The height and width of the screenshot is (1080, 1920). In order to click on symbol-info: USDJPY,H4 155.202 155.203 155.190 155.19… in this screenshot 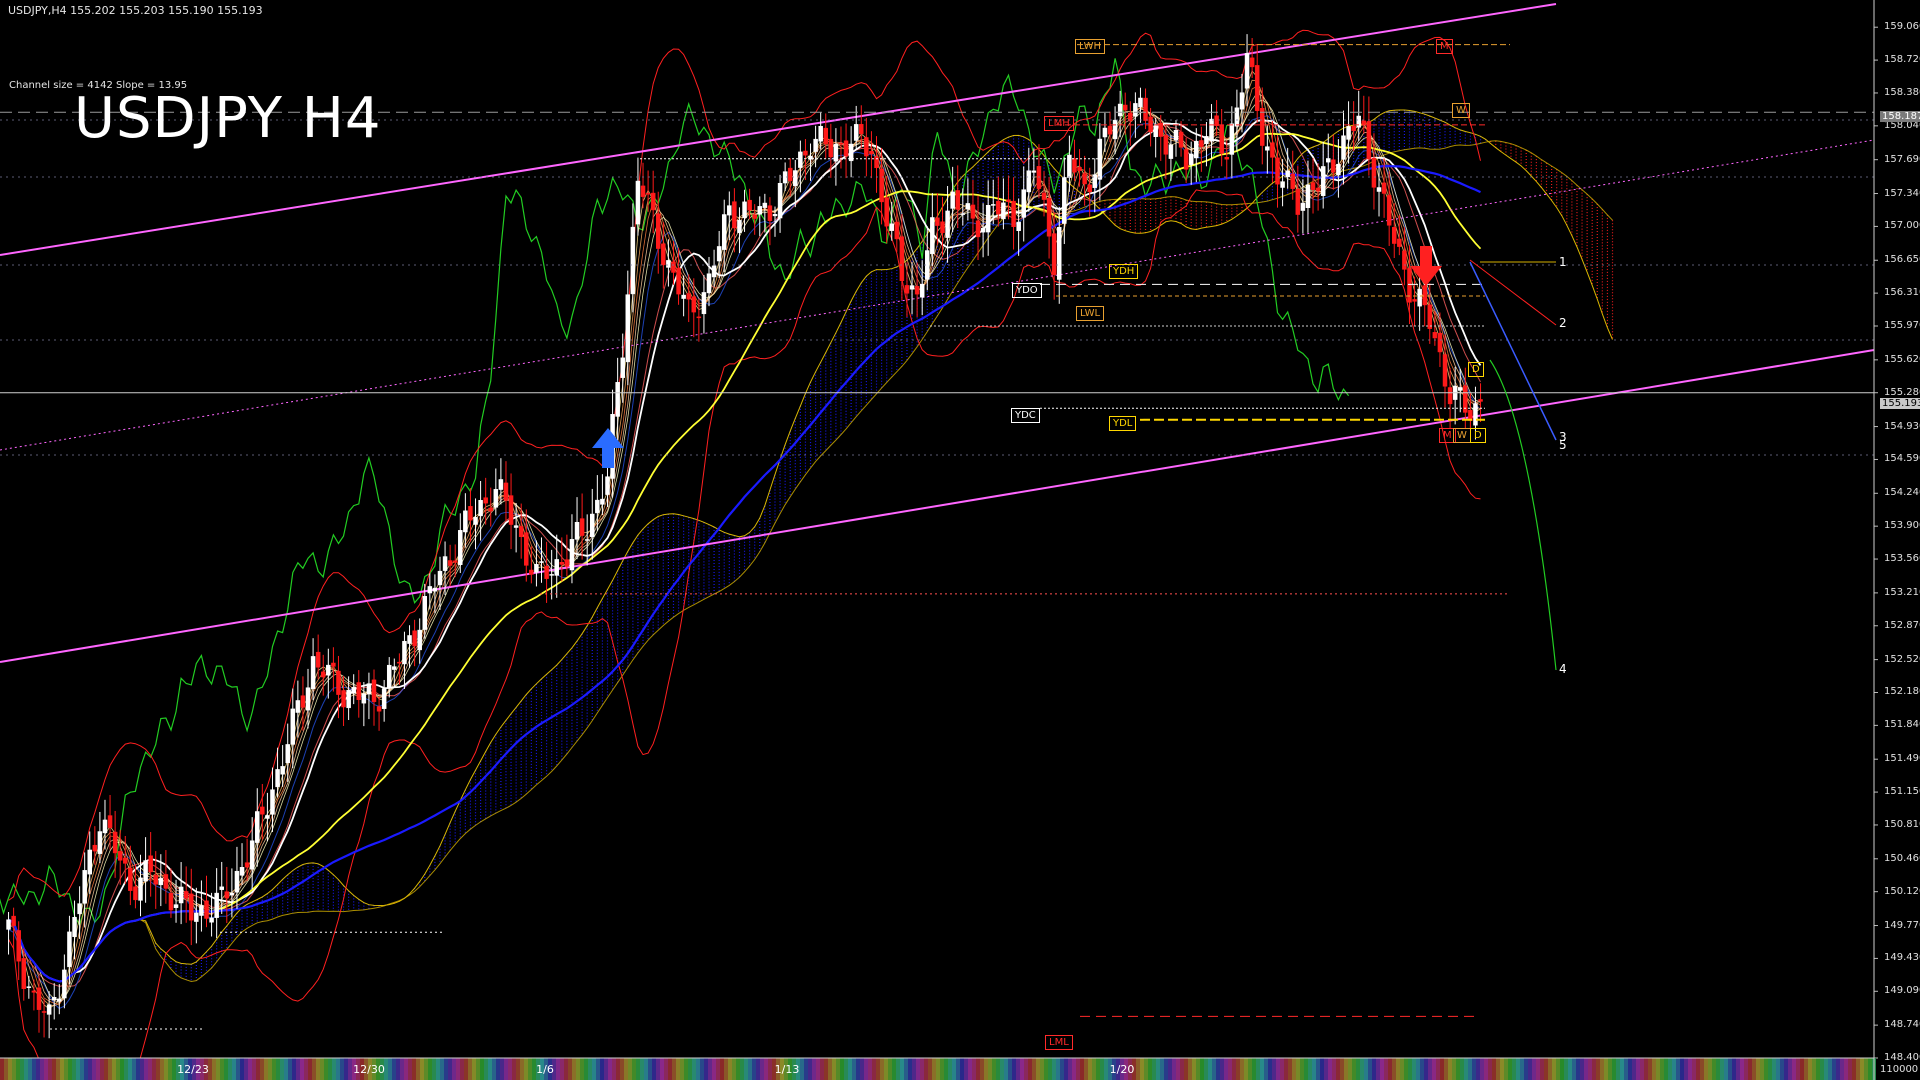, I will do `click(135, 10)`.